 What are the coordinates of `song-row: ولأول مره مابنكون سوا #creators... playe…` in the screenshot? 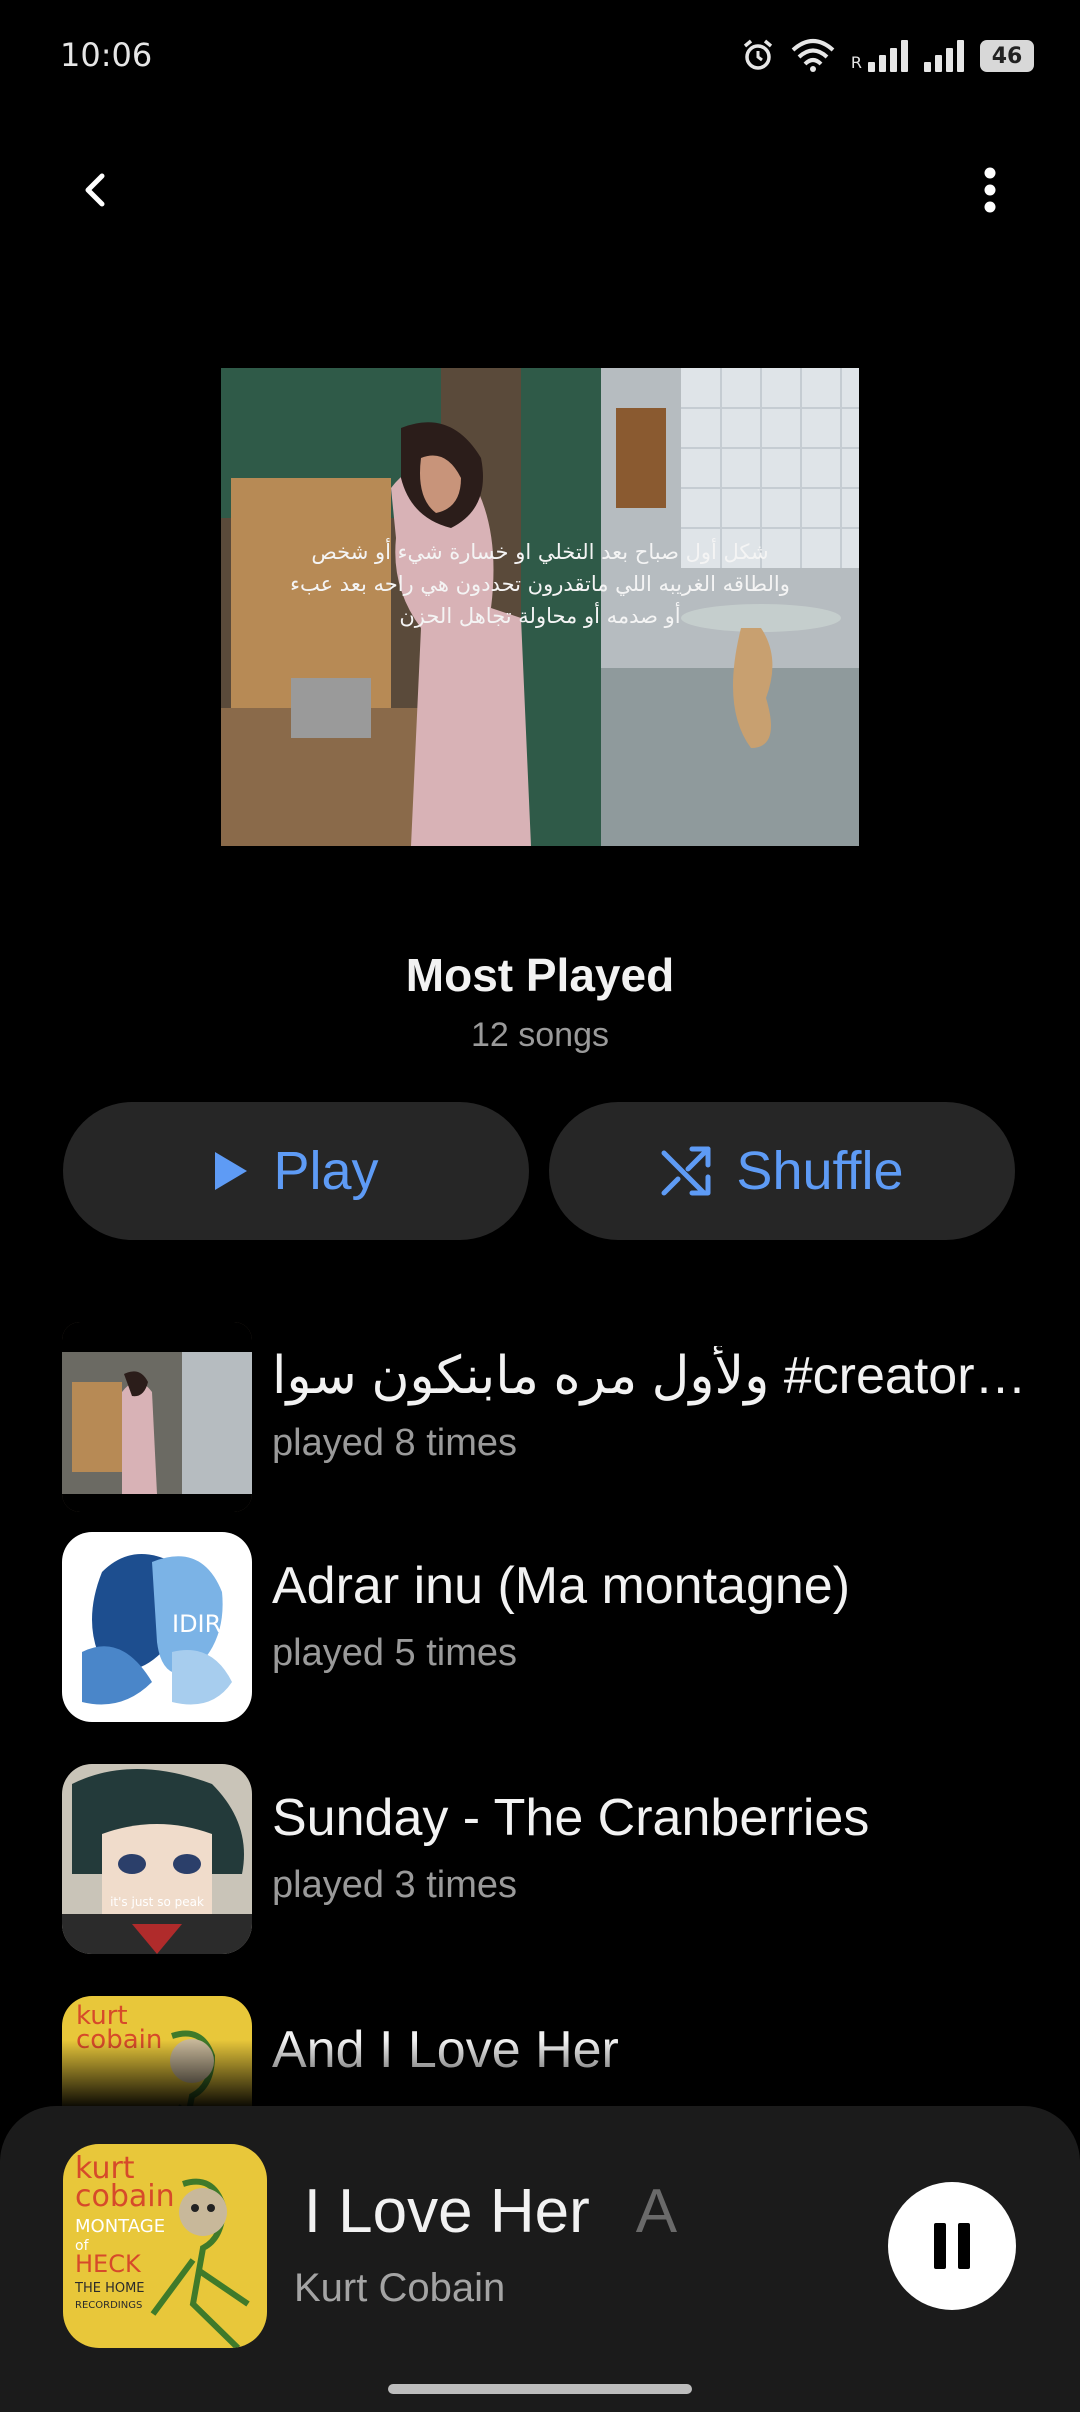 It's located at (547, 1417).